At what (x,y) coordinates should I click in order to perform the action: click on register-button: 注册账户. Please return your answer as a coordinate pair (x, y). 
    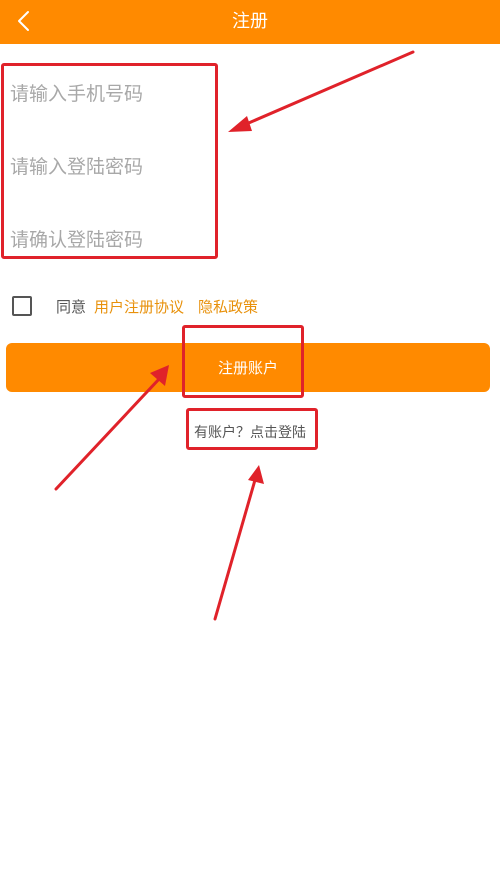
    Looking at the image, I should click on (248, 367).